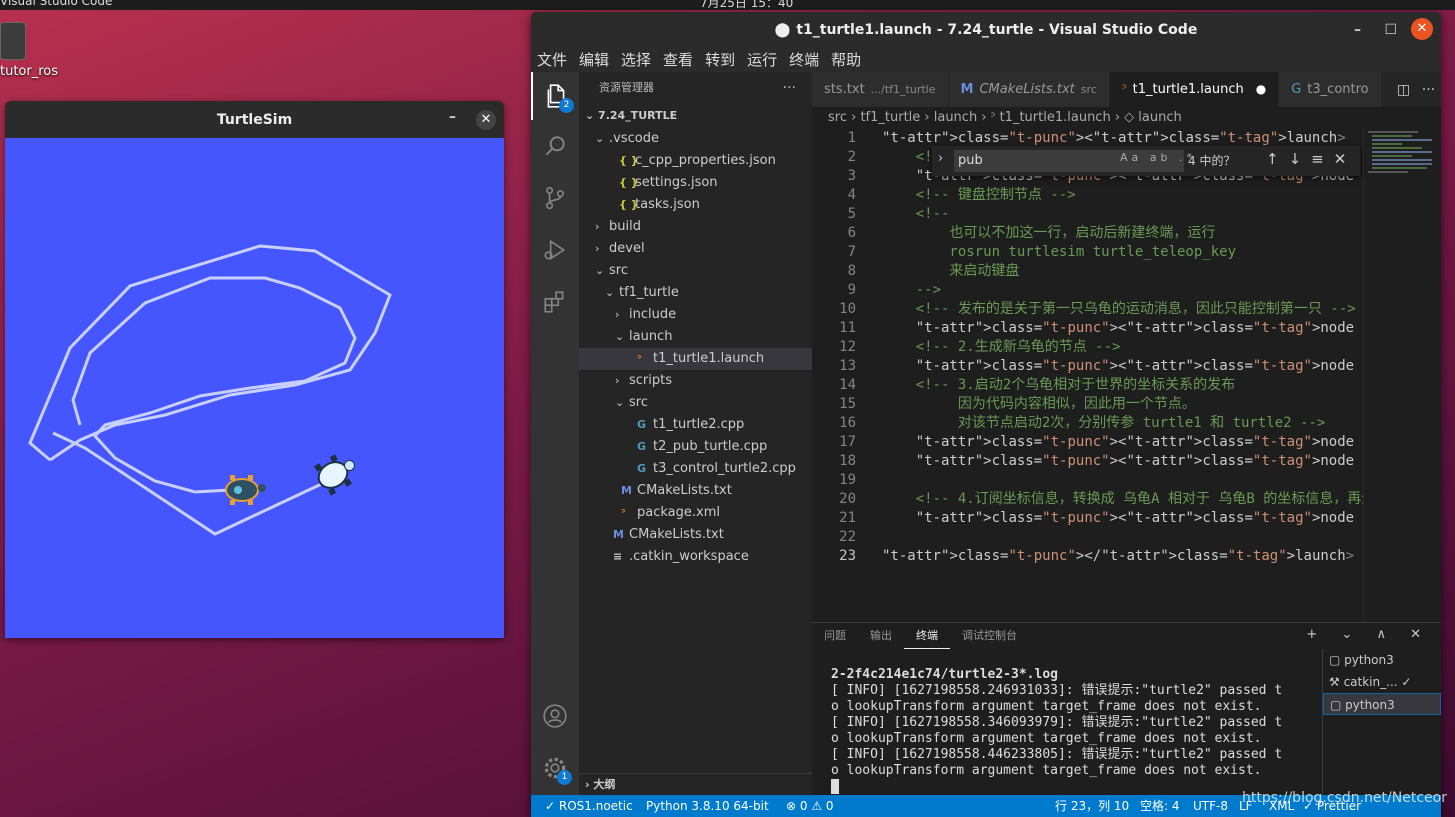 This screenshot has width=1455, height=817. I want to click on tree-folder: › devel, so click(695, 249).